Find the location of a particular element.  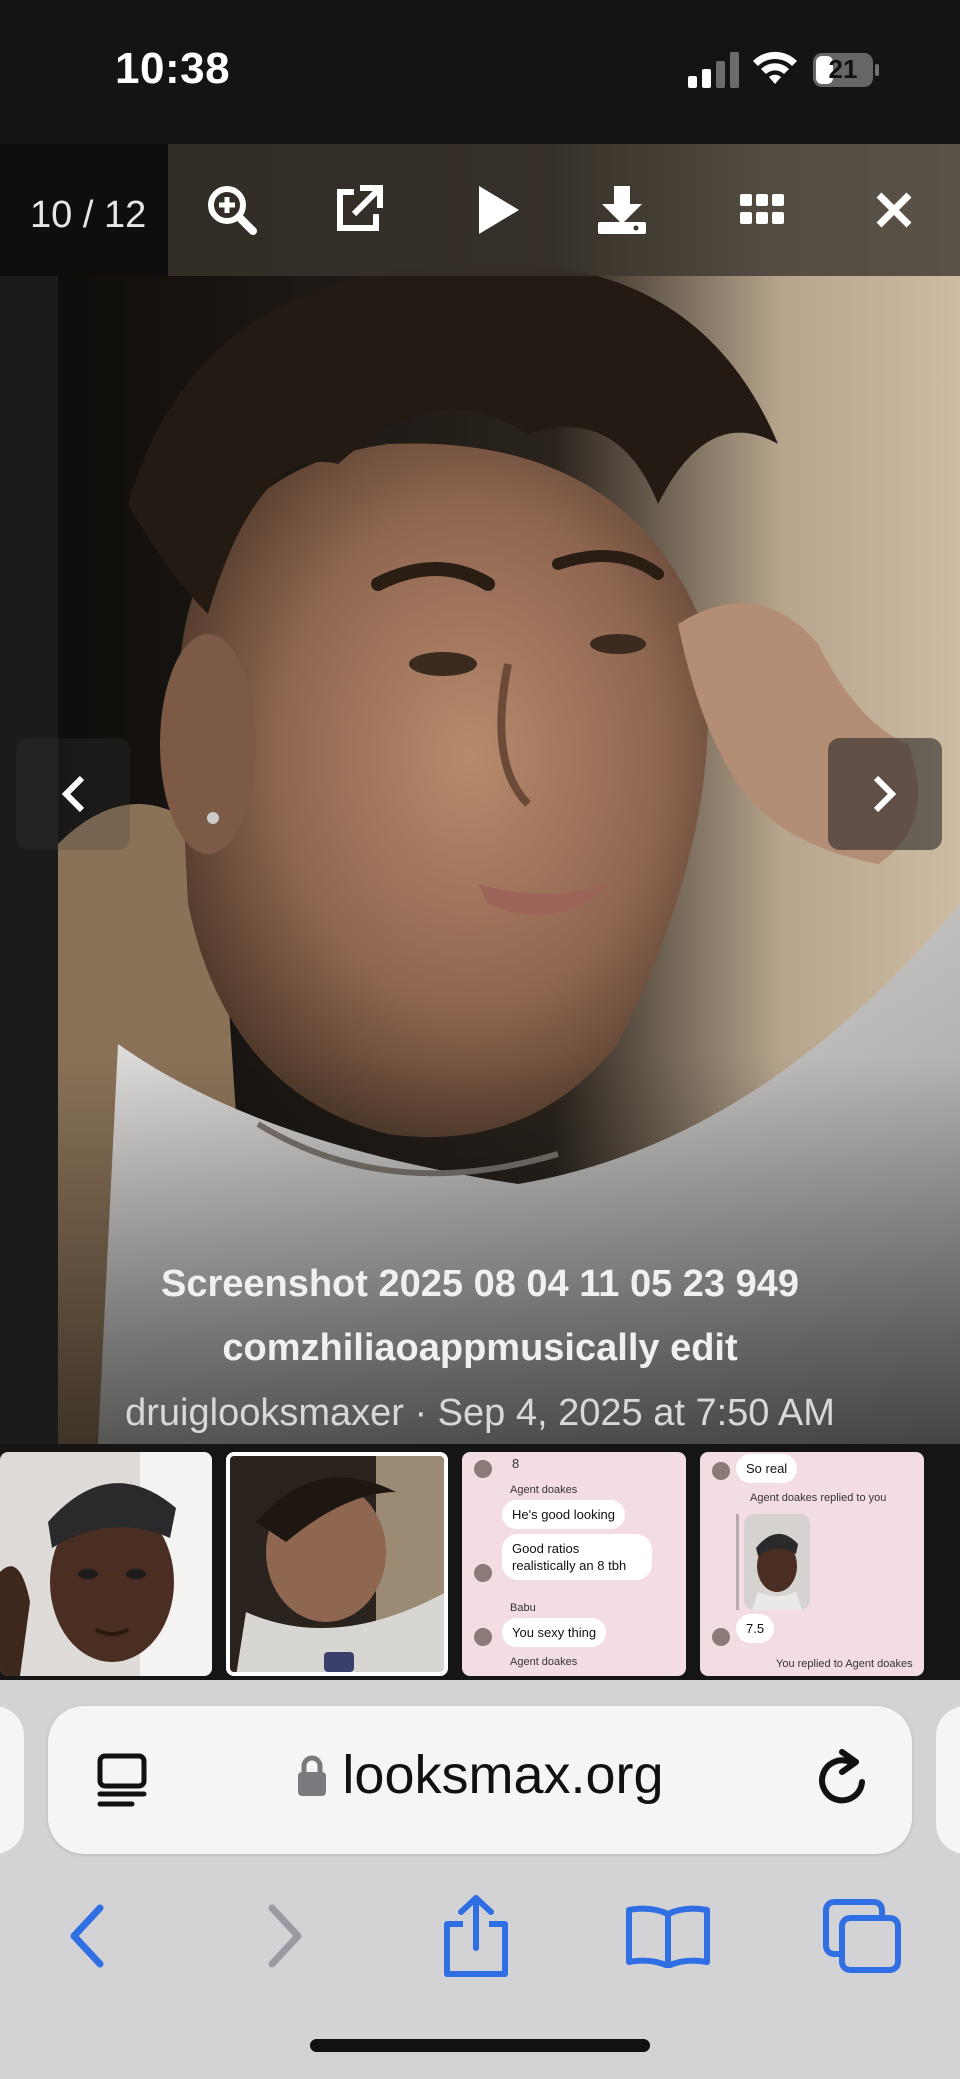

chat-bubble: He's good looking is located at coordinates (563, 1514).